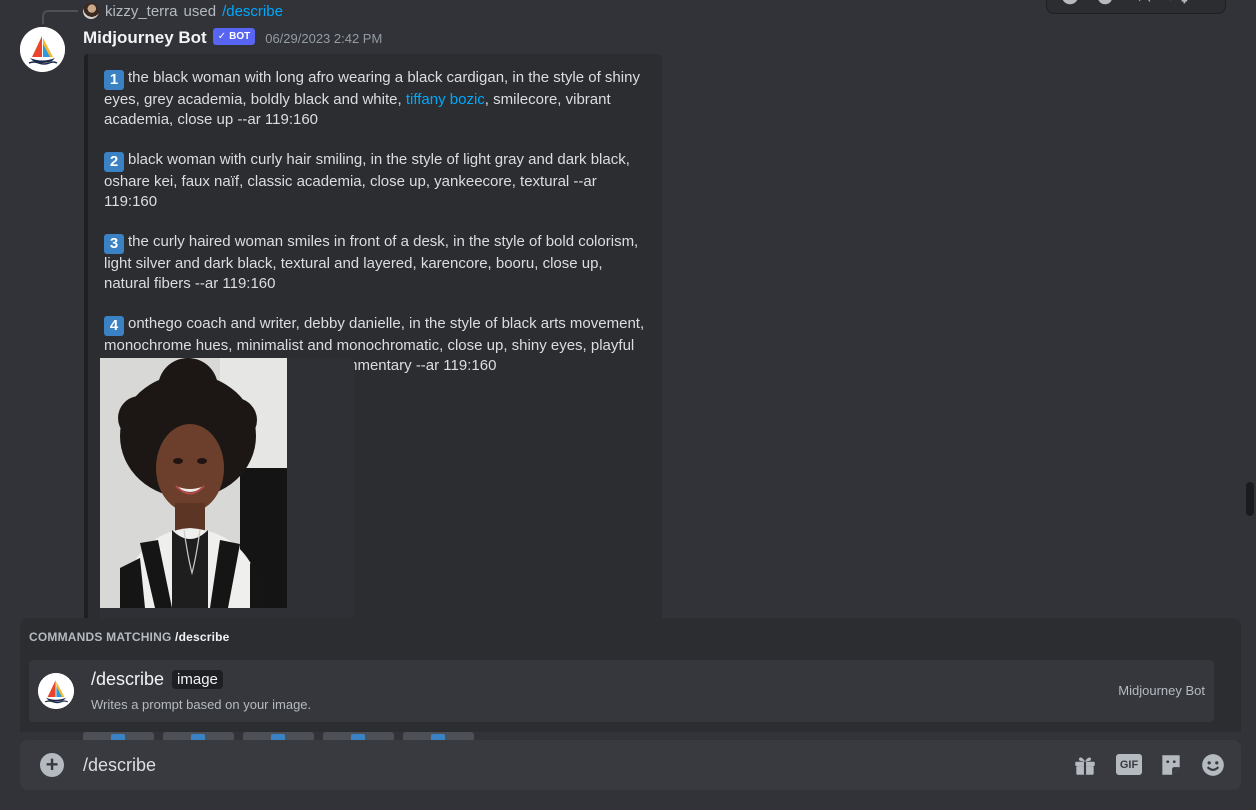  I want to click on reply-command: /describe, so click(252, 11).